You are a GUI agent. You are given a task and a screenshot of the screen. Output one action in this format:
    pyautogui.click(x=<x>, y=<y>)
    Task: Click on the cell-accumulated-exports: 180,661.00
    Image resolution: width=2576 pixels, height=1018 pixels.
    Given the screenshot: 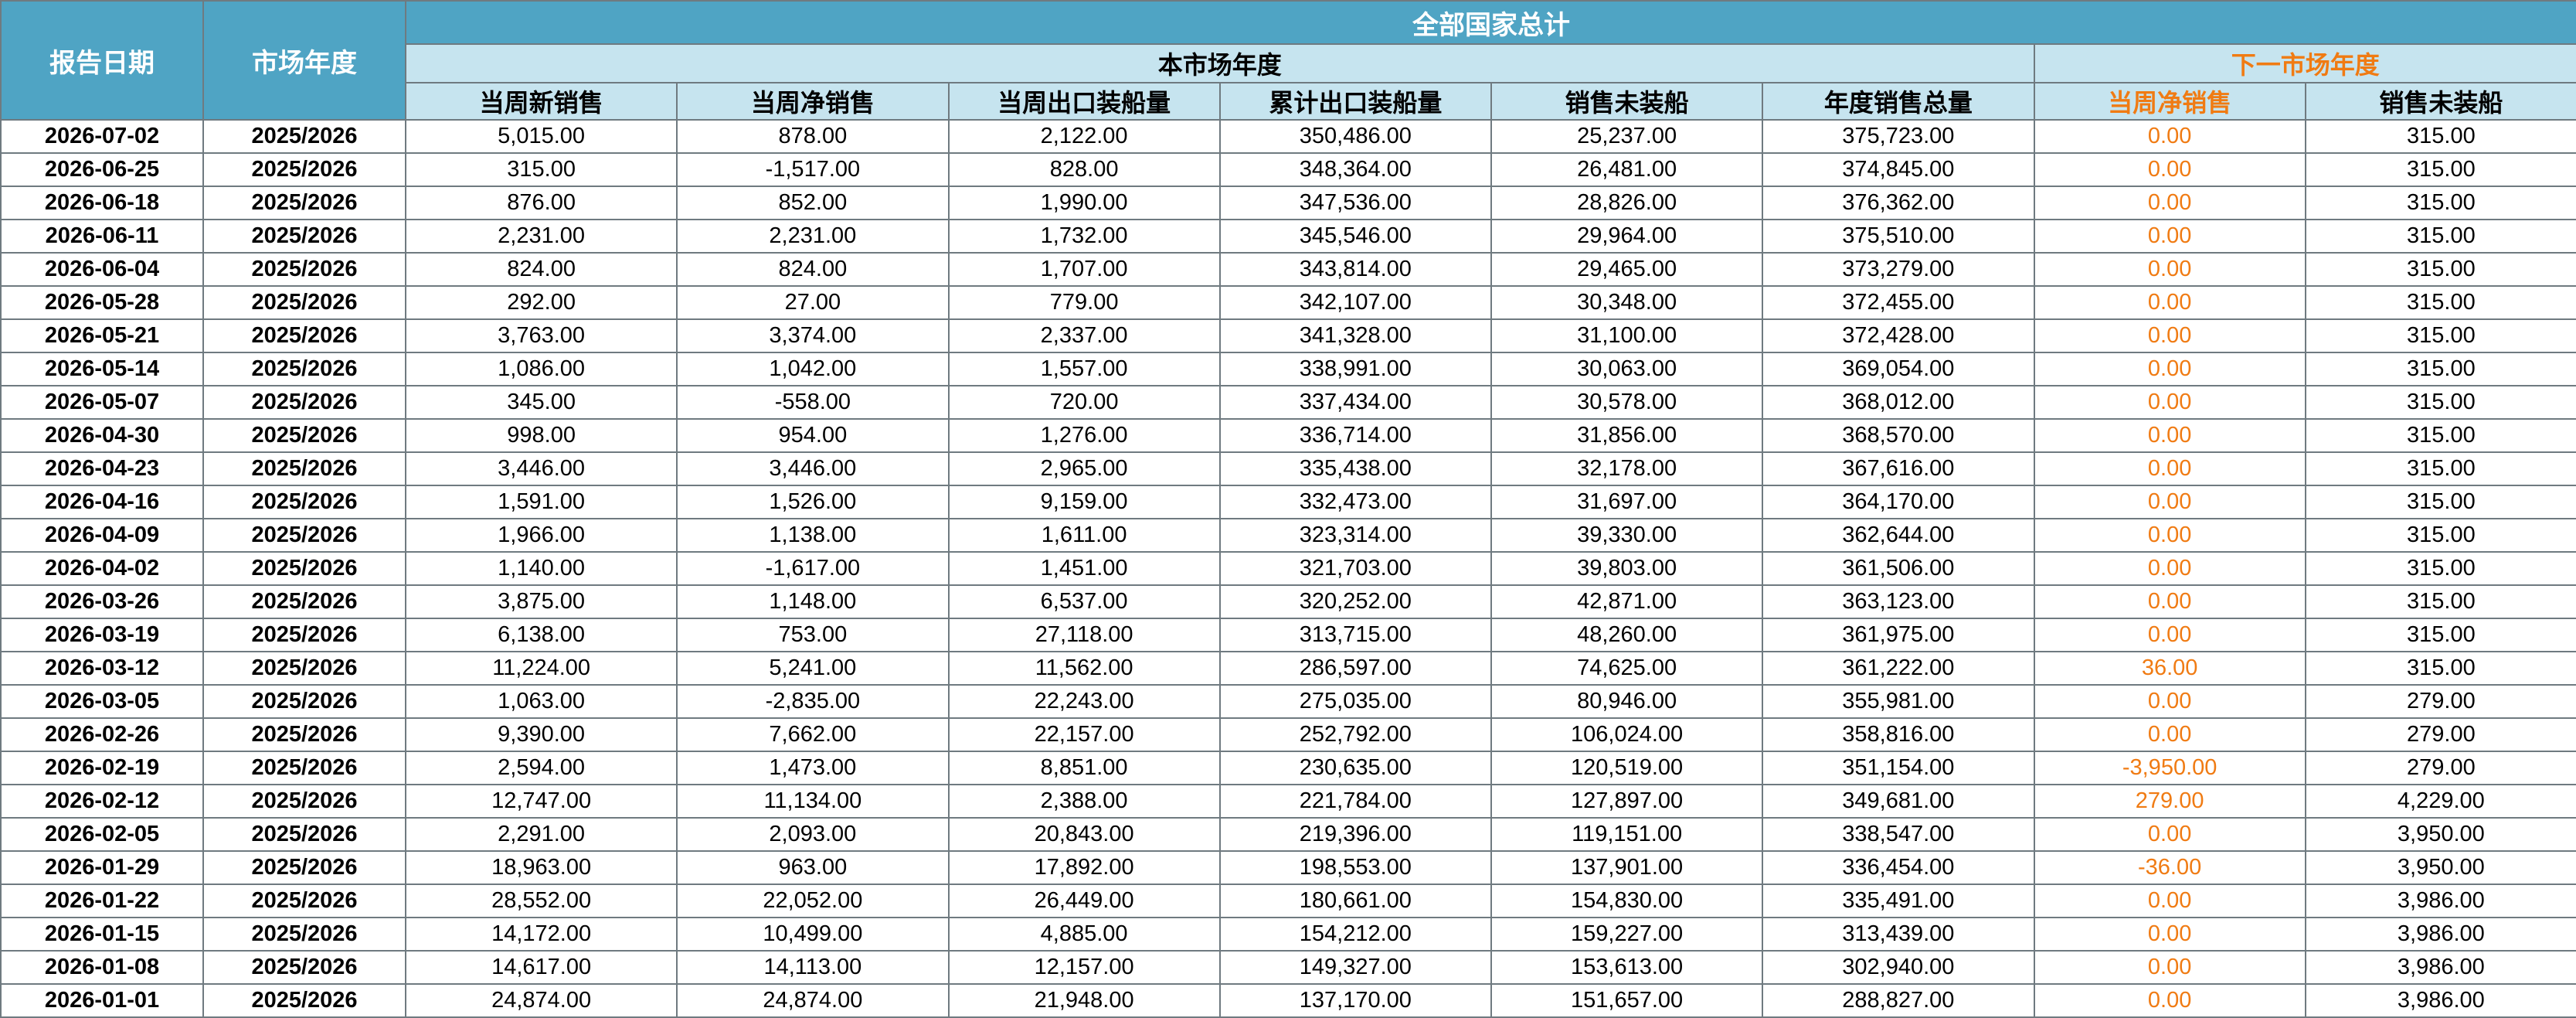 What is the action you would take?
    pyautogui.click(x=1355, y=901)
    